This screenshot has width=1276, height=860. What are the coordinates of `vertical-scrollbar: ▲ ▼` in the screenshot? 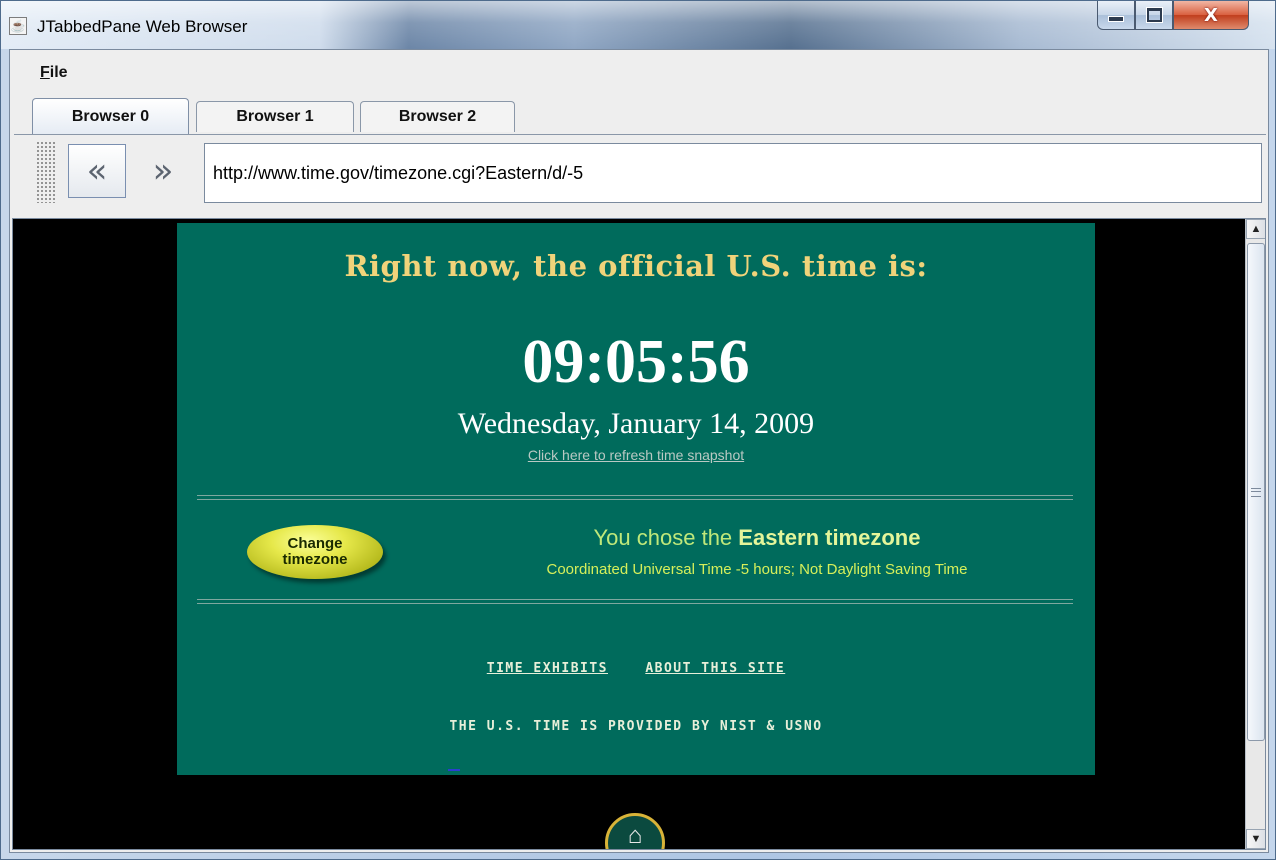 It's located at (1255, 534).